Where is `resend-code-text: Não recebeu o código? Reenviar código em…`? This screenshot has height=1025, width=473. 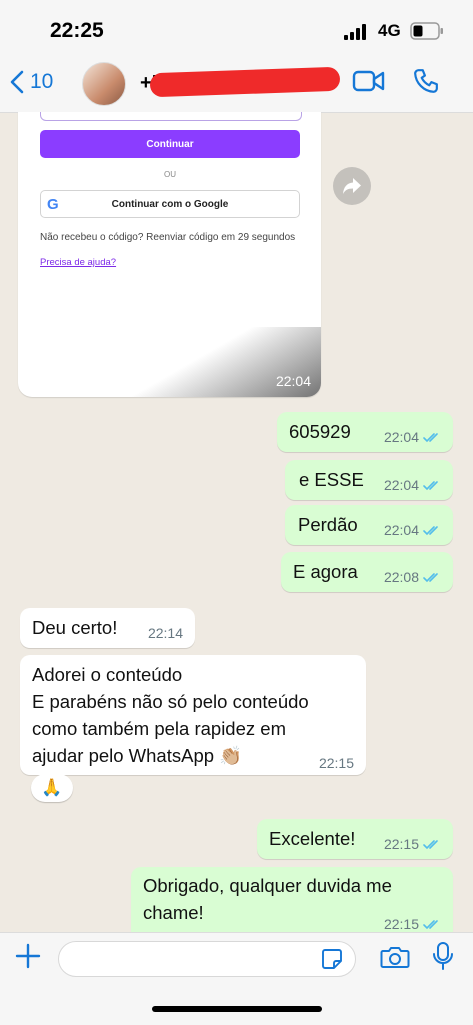 resend-code-text: Não recebeu o código? Reenviar código em… is located at coordinates (168, 237).